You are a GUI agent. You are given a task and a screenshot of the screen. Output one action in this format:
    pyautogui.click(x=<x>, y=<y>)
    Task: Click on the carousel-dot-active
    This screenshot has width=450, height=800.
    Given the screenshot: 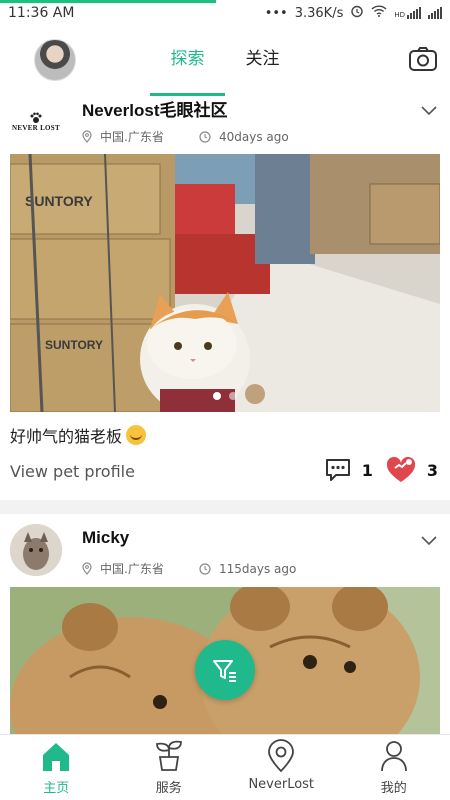 What is the action you would take?
    pyautogui.click(x=217, y=396)
    